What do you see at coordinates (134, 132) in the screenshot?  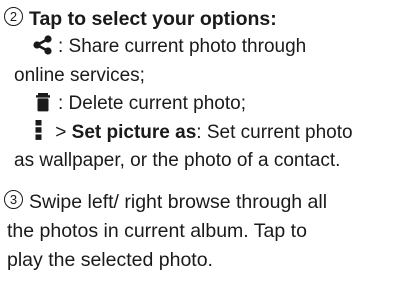 I see `set-picture-label: Set picture as` at bounding box center [134, 132].